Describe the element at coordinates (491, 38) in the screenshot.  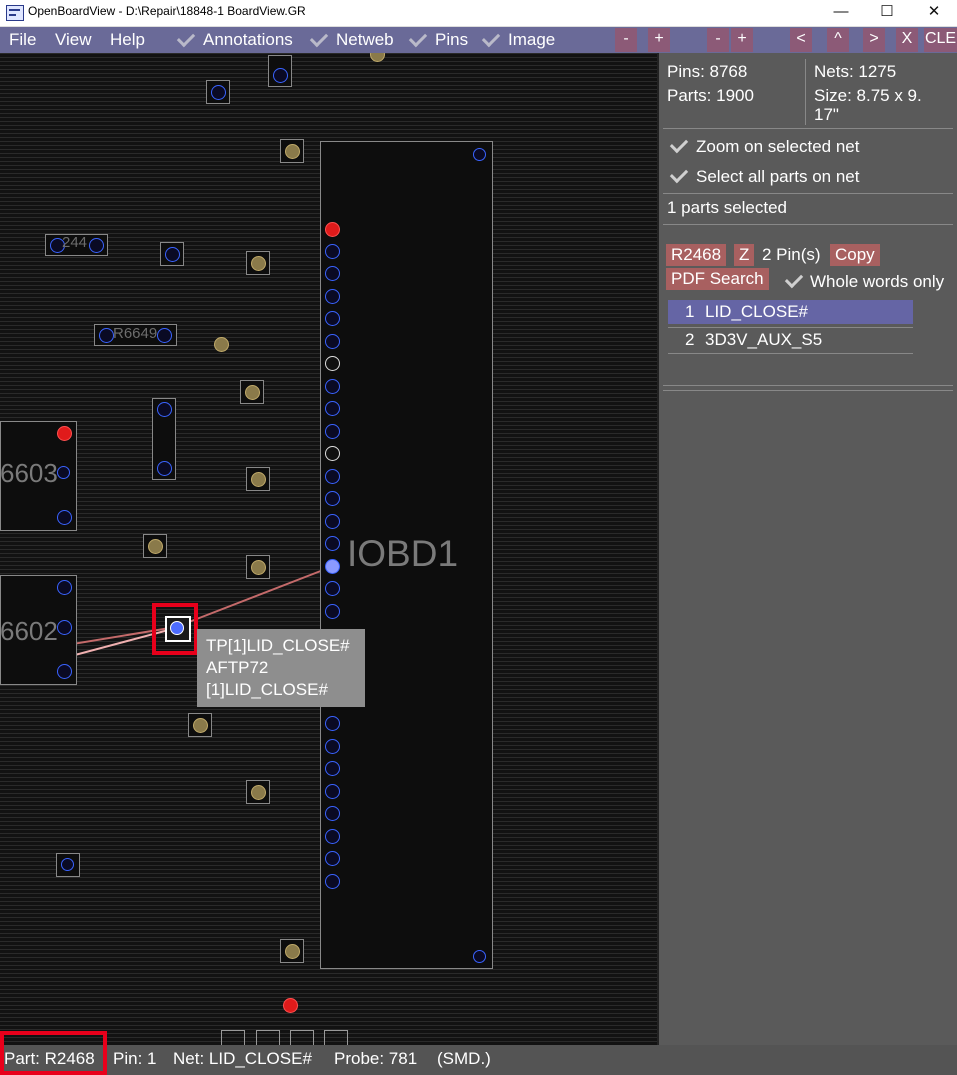
I see `image-check-icon` at that location.